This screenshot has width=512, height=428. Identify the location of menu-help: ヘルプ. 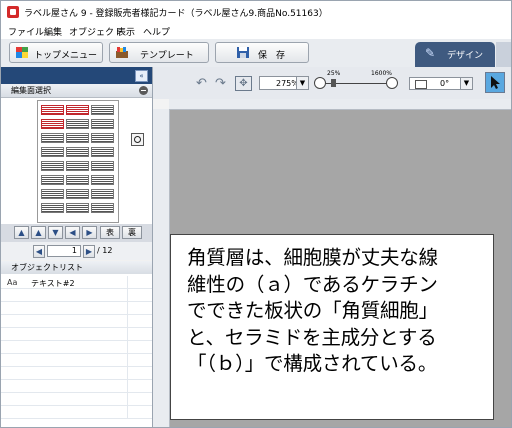
(156, 31).